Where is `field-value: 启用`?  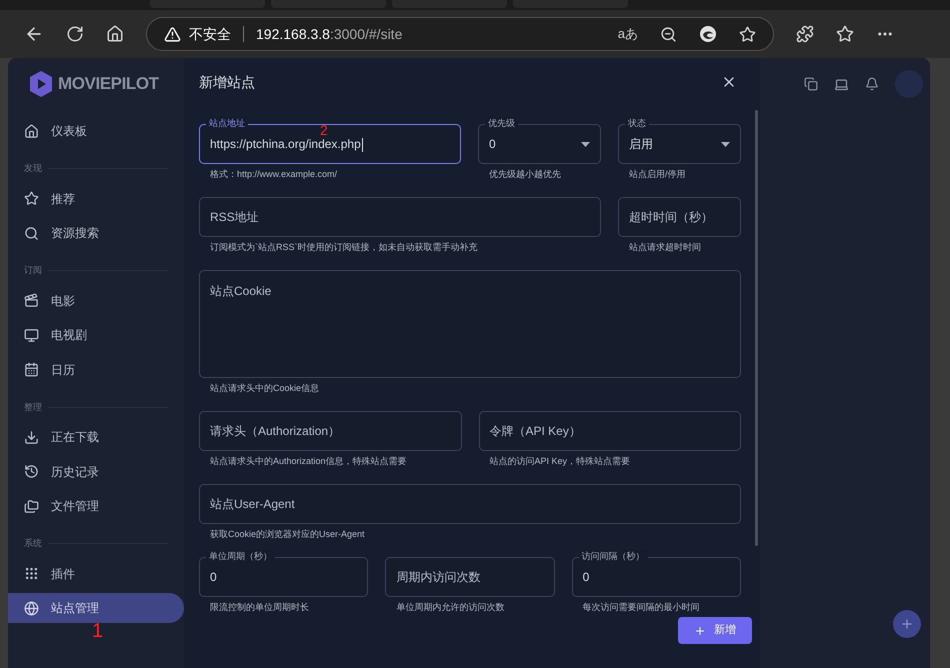
field-value: 启用 is located at coordinates (641, 144).